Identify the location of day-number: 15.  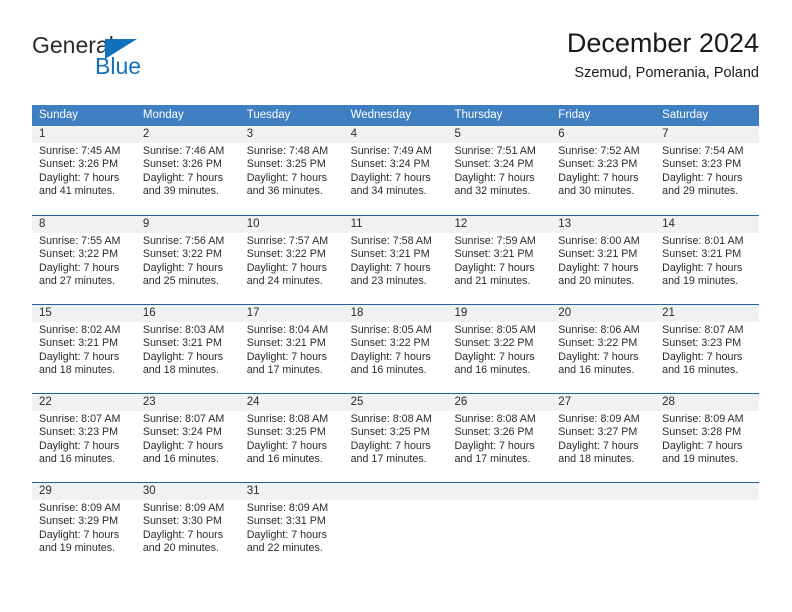
(45, 313).